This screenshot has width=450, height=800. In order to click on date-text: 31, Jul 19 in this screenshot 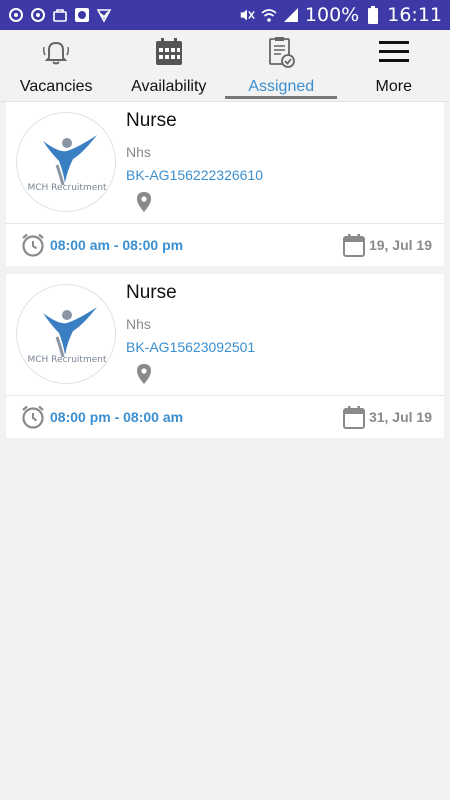, I will do `click(400, 417)`.